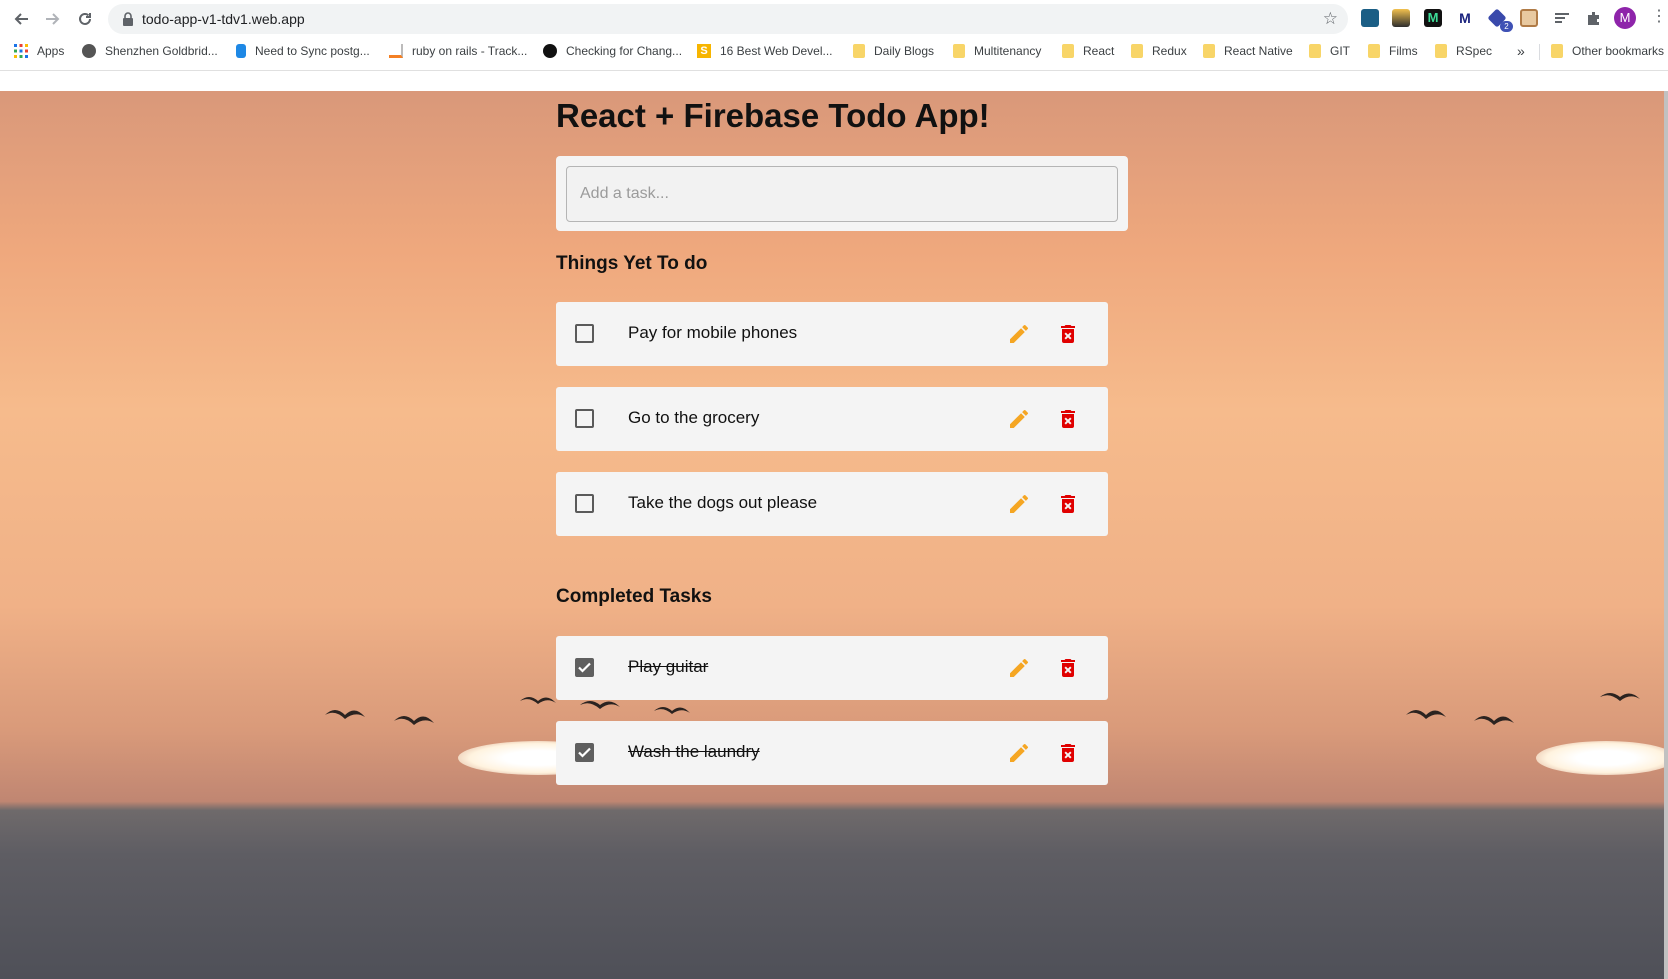 This screenshot has width=1668, height=979. Describe the element at coordinates (1258, 51) in the screenshot. I see `bookmark-label: React Native` at that location.